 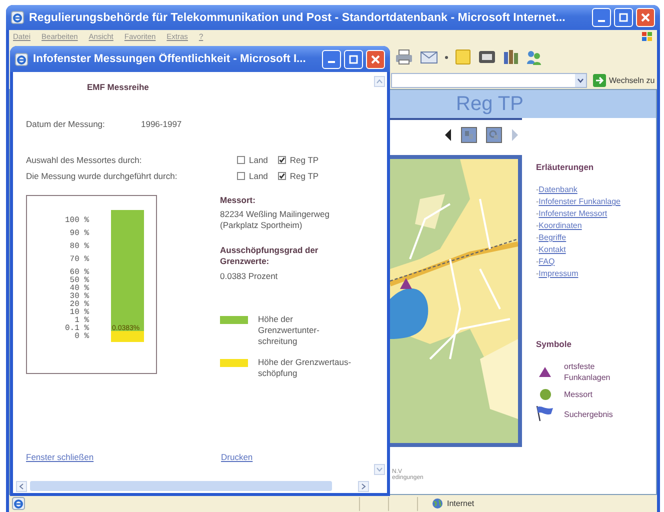 I want to click on field-label: Datum der Messung:, so click(x=66, y=124).